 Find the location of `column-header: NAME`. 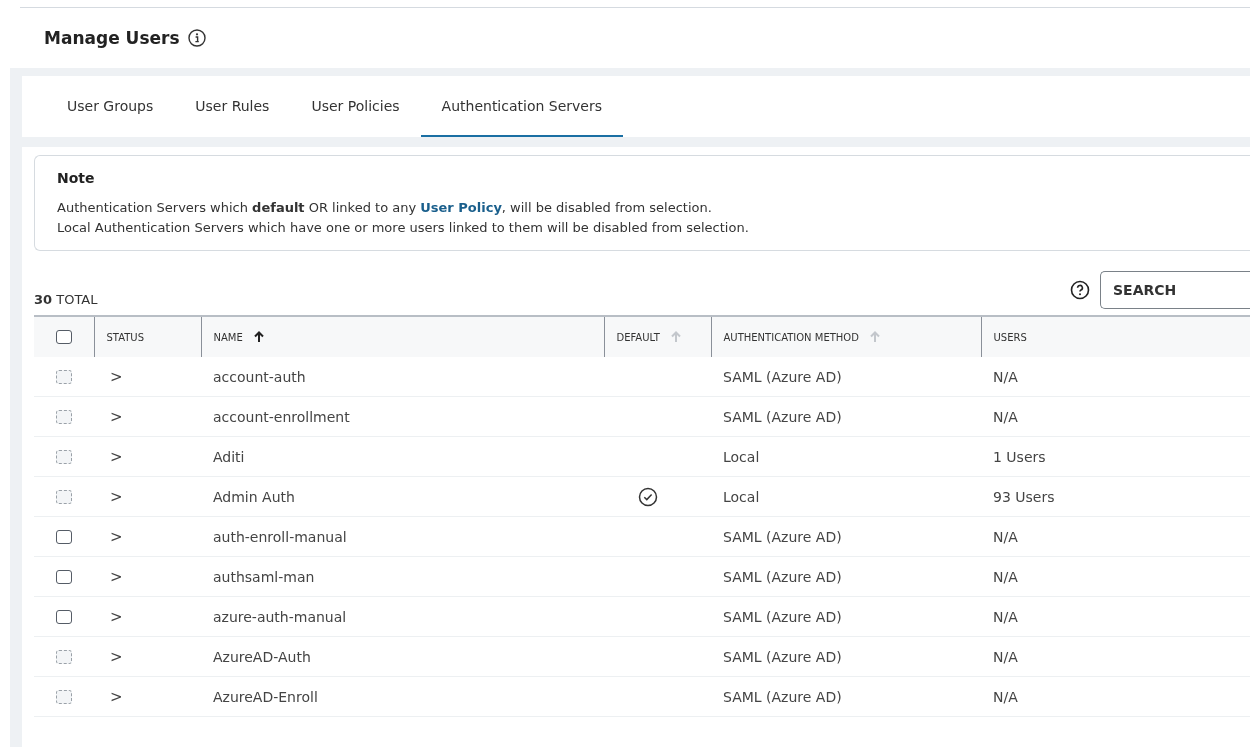

column-header: NAME is located at coordinates (402, 336).